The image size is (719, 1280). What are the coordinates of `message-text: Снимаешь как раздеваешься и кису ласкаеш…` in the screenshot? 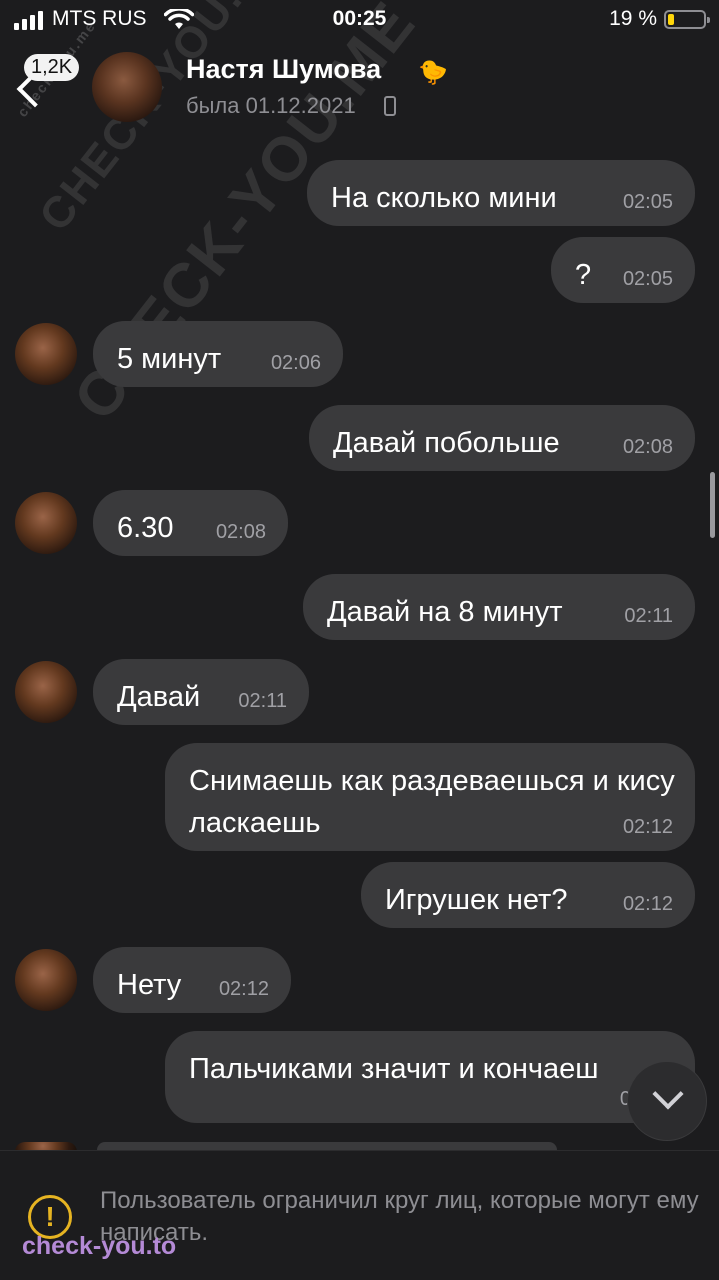 It's located at (432, 802).